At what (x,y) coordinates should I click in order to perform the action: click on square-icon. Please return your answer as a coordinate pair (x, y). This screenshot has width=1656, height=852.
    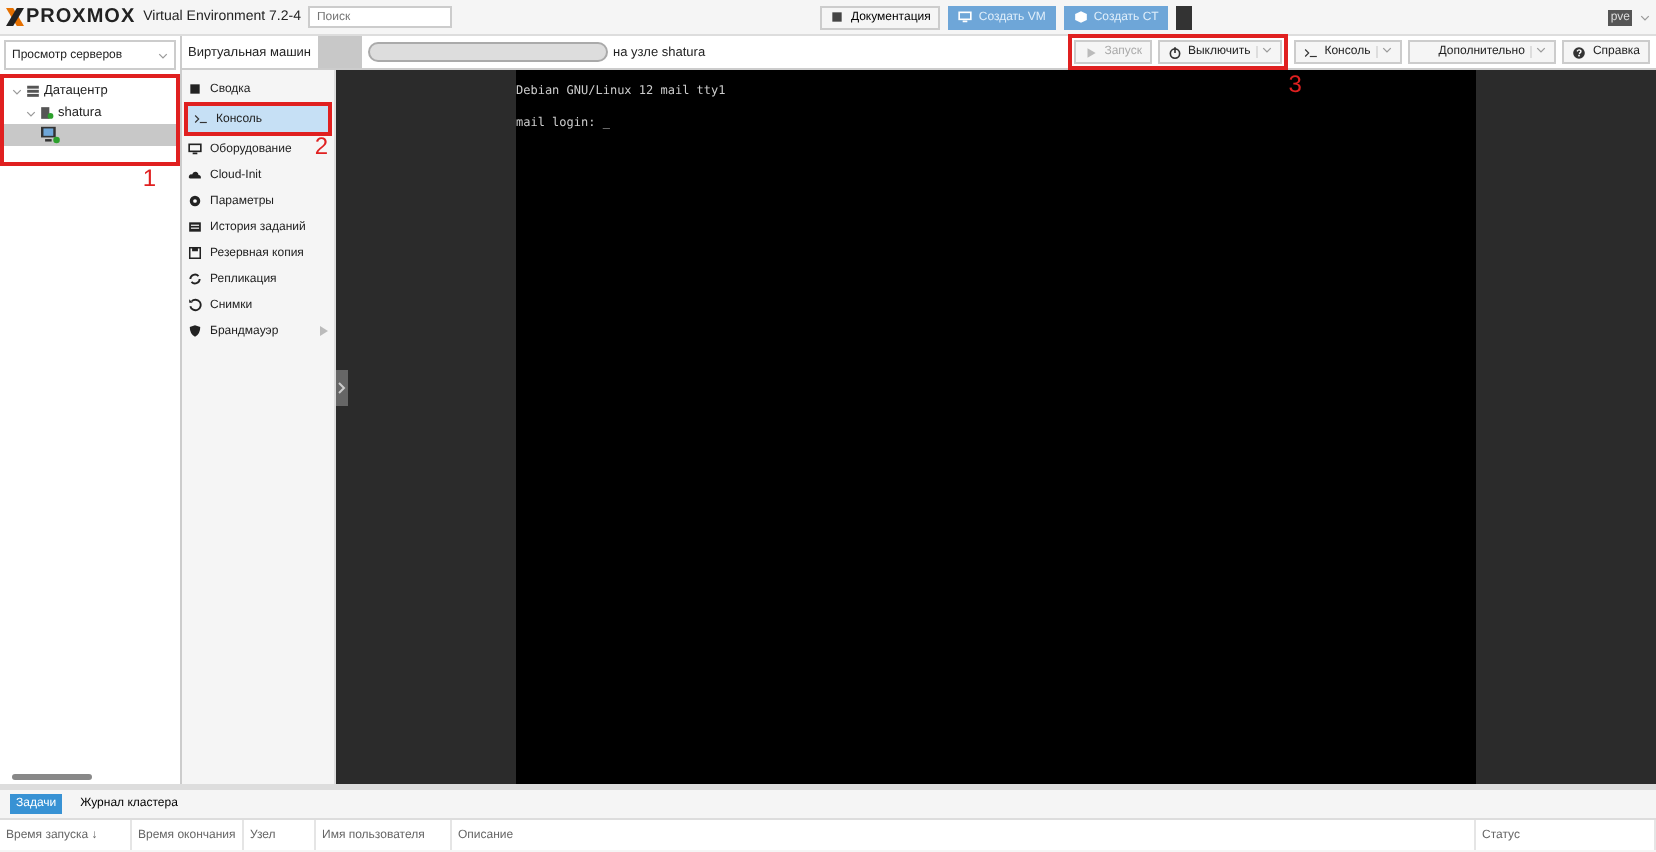
    Looking at the image, I should click on (195, 89).